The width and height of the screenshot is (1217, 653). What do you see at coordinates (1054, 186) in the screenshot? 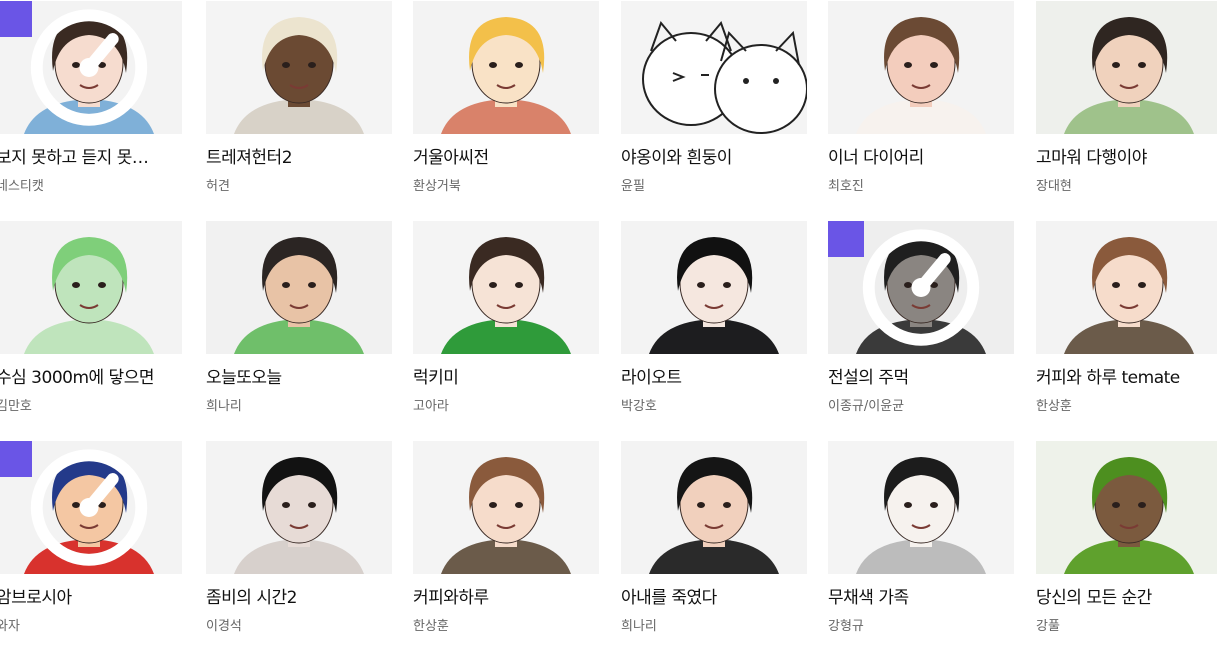
I see `webtoon-author: 장대현` at bounding box center [1054, 186].